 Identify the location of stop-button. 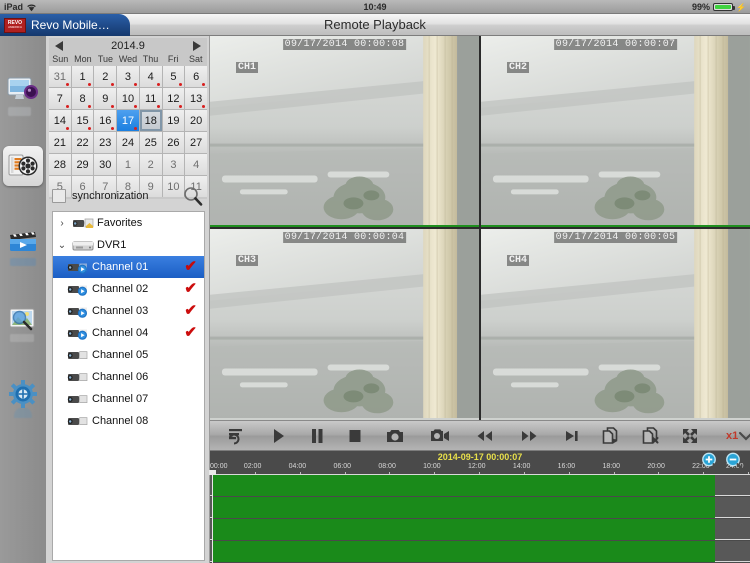
(355, 435).